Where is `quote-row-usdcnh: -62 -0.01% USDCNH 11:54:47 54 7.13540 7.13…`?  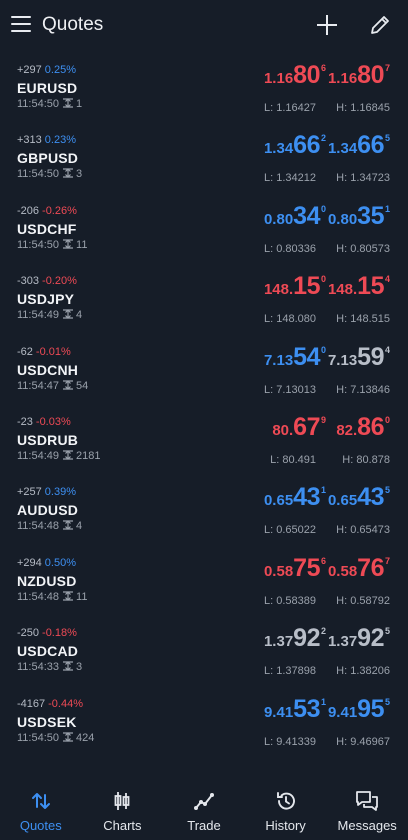
quote-row-usdcnh: -62 -0.01% USDCNH 11:54:47 54 7.13540 7.13… is located at coordinates (204, 369).